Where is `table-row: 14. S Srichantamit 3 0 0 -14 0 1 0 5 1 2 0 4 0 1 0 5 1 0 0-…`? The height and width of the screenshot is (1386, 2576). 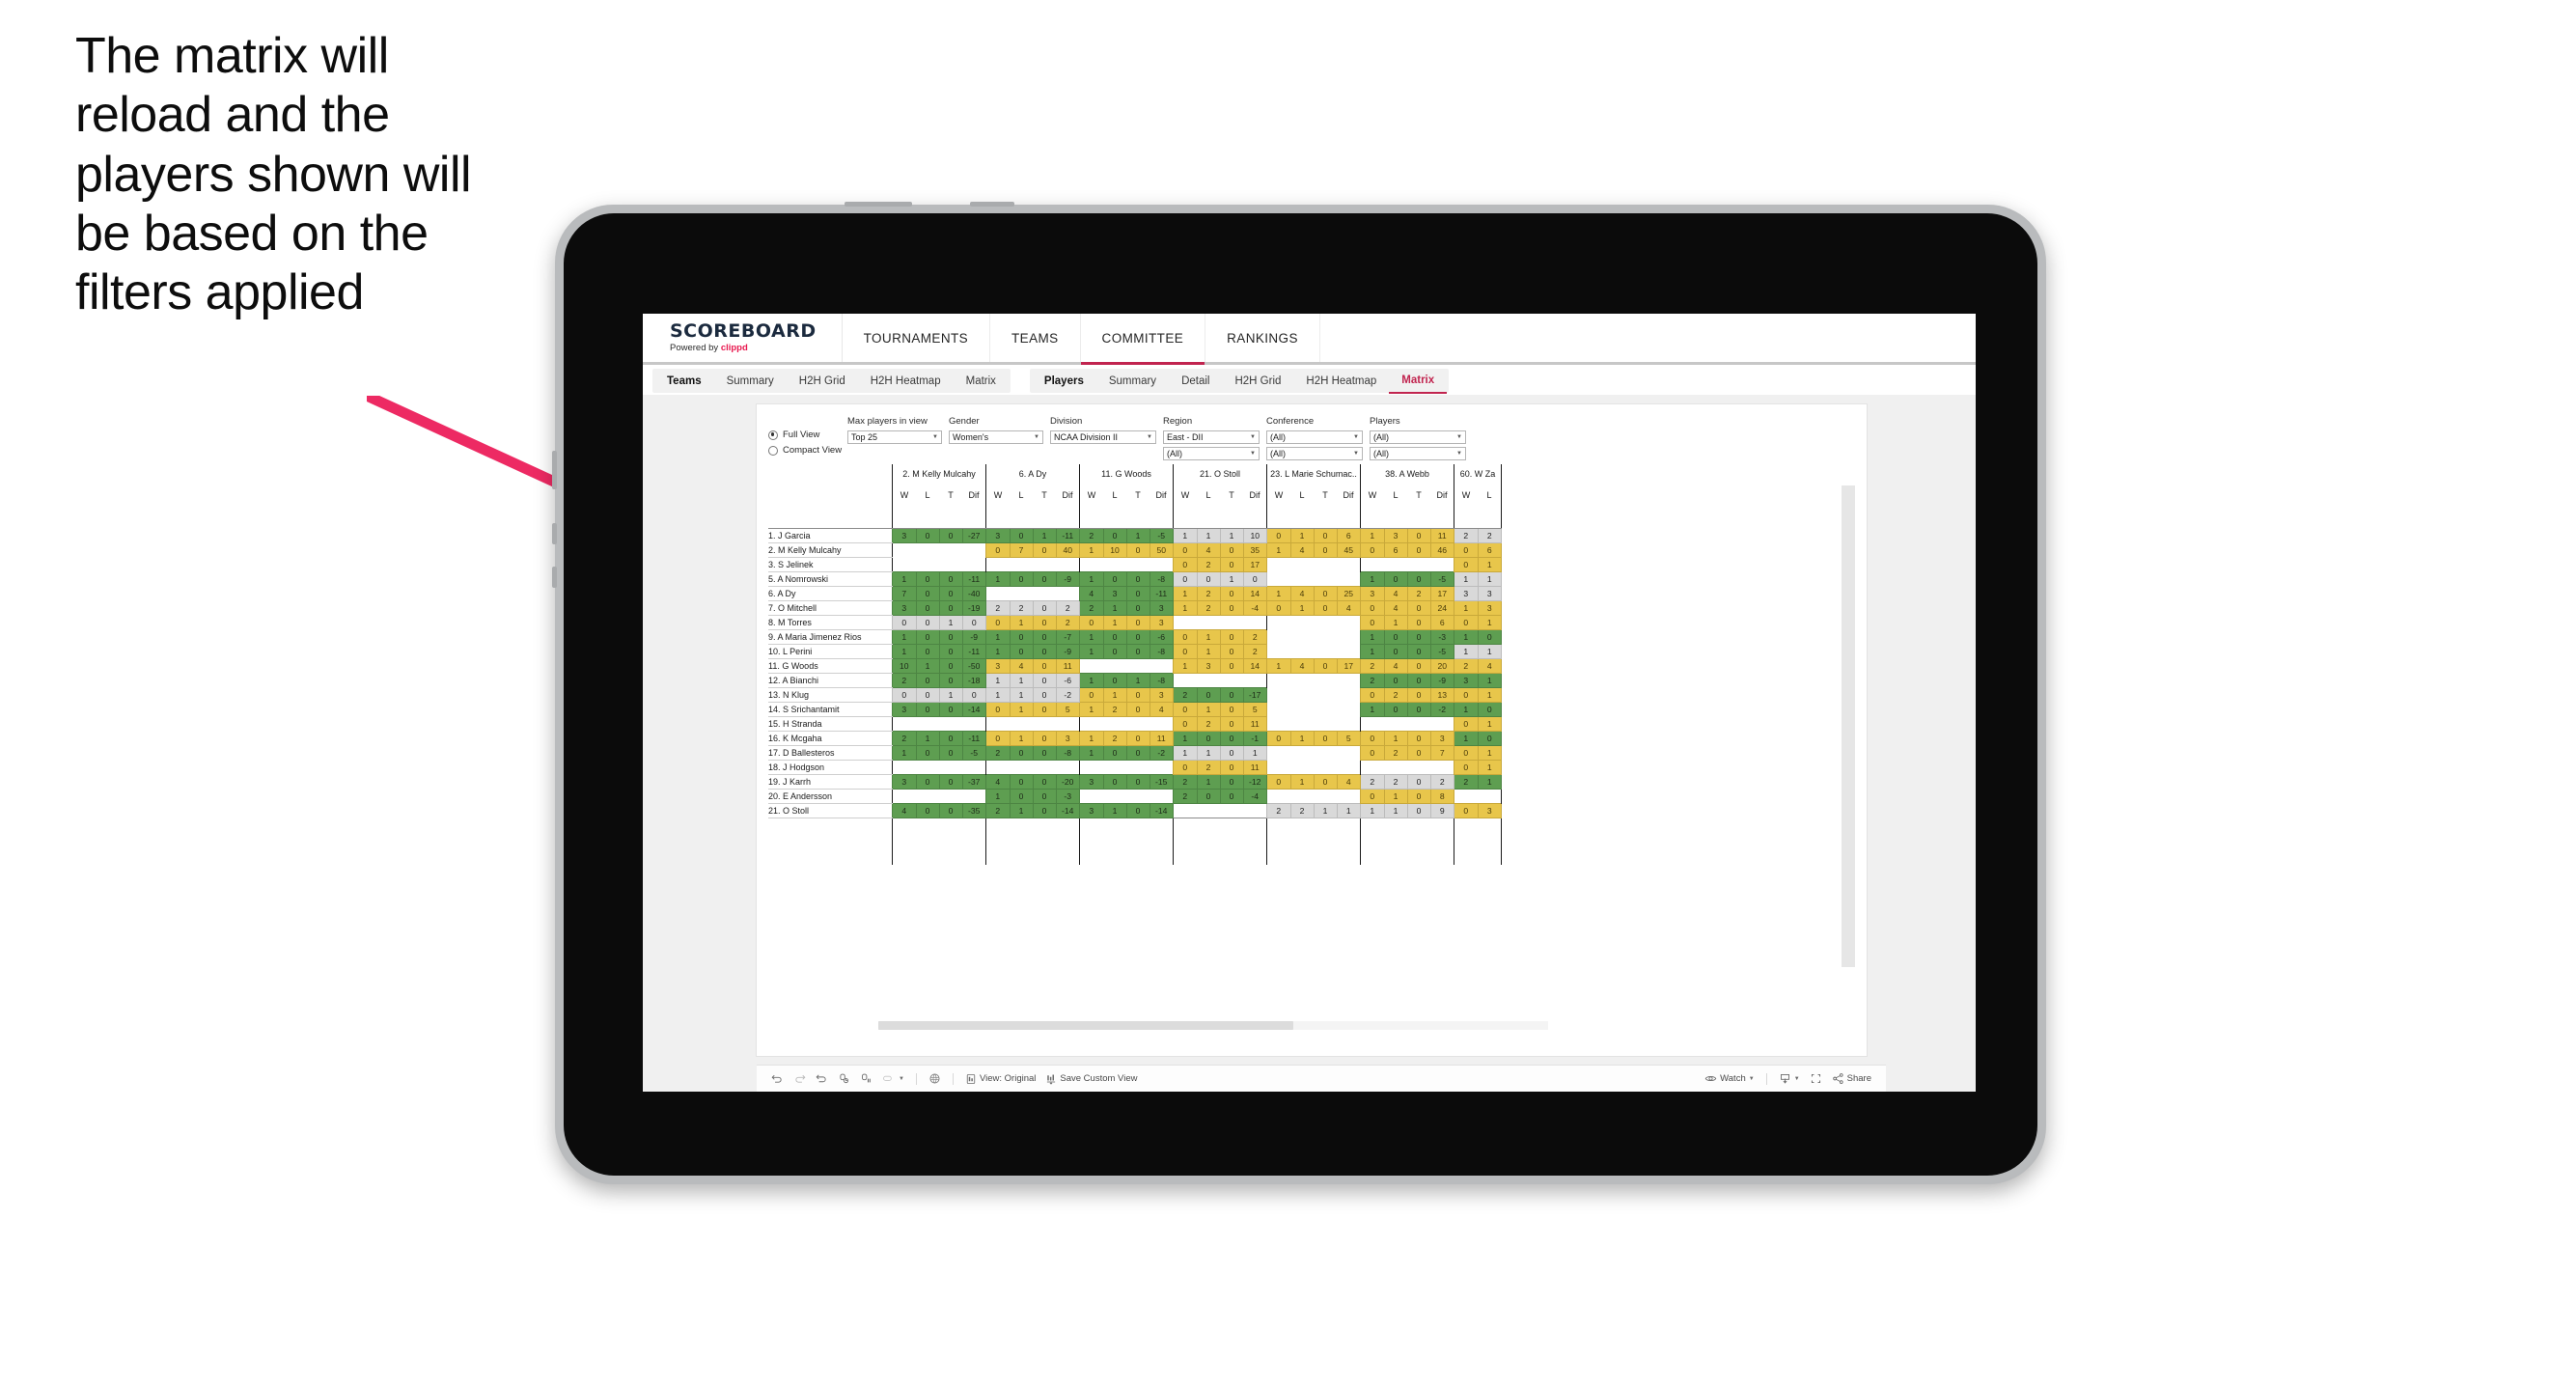
table-row: 14. S Srichantamit 3 0 0 -14 0 1 0 5 1 2 0 4 0 1 0 5 1 0 0-… is located at coordinates (1135, 710).